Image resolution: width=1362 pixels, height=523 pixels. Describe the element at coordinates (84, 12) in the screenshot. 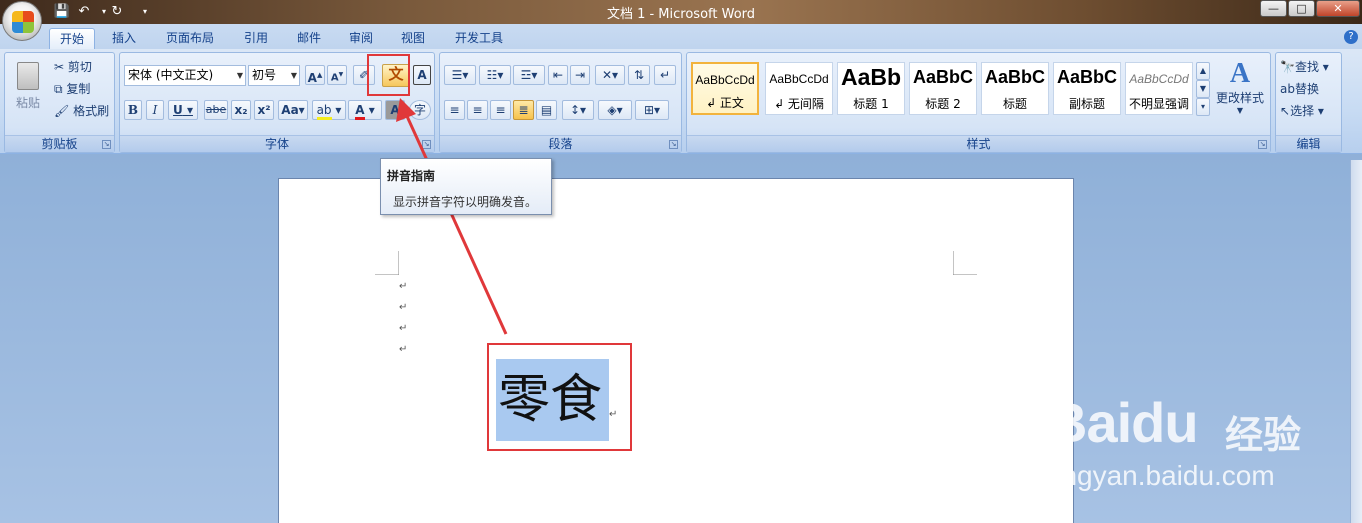

I see `undo-icon: ↶` at that location.